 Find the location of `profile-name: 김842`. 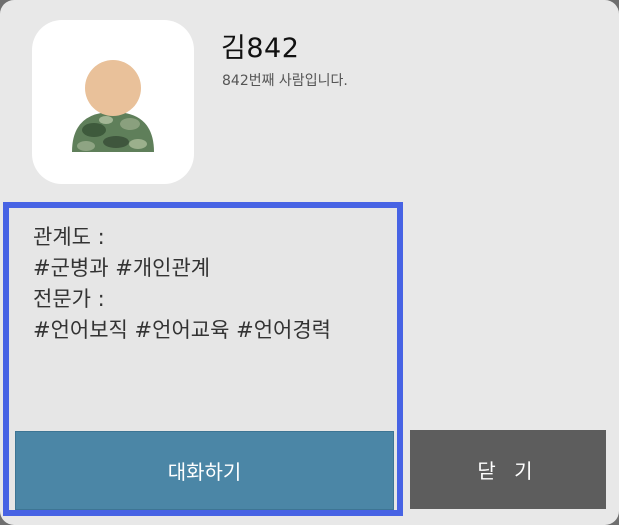

profile-name: 김842 is located at coordinates (260, 48).